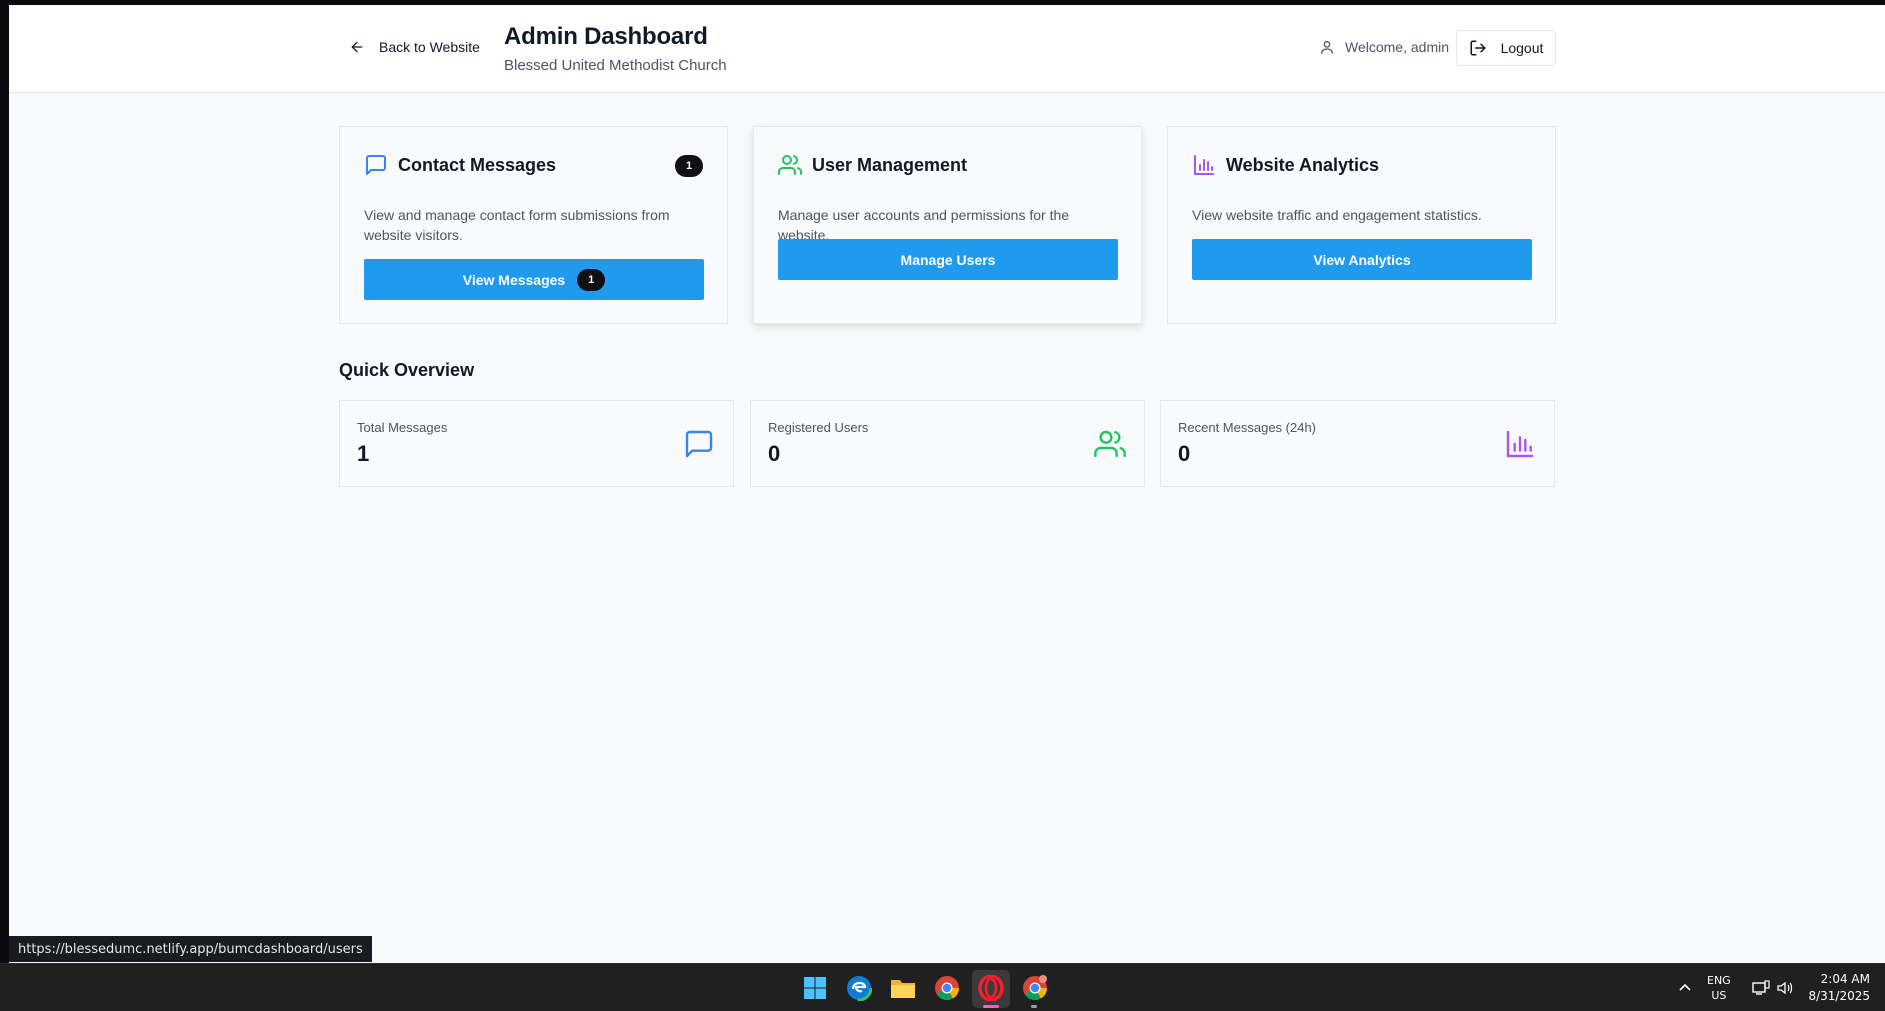 This screenshot has width=1885, height=1011. I want to click on chrome-profile-icon, so click(1035, 988).